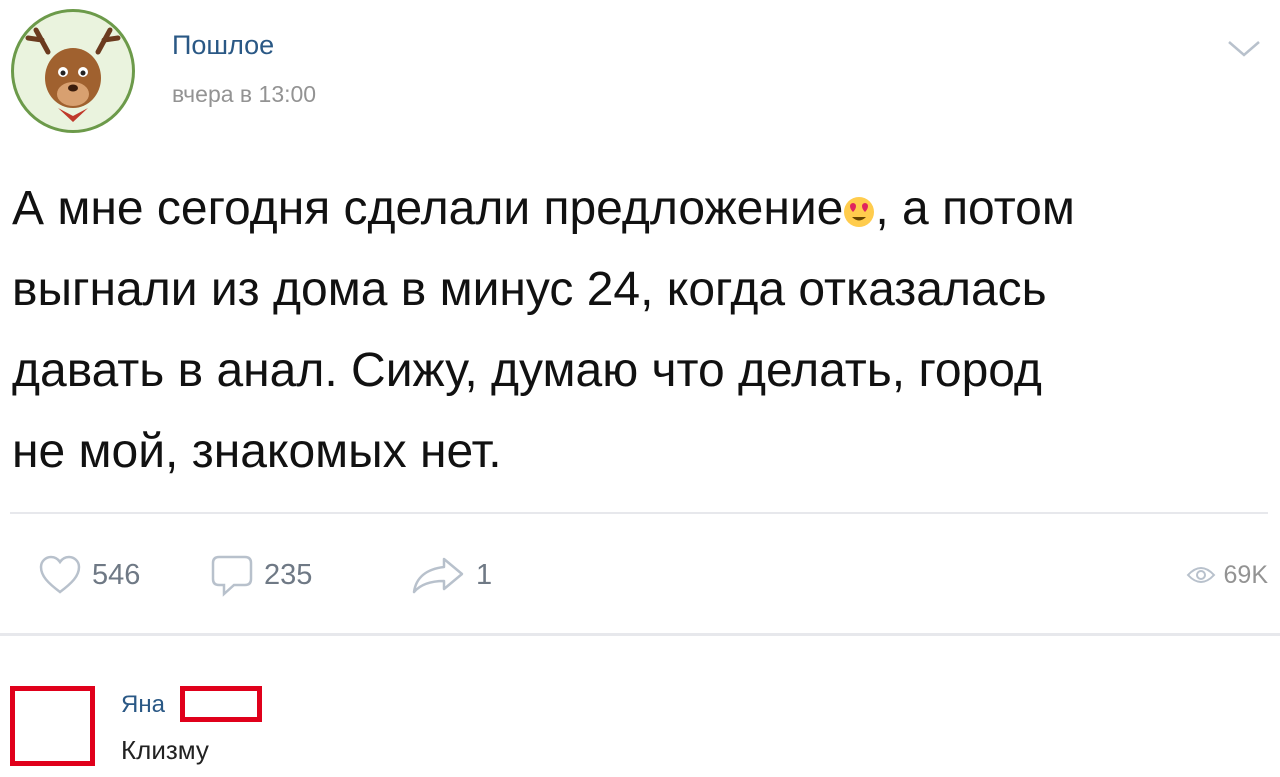 This screenshot has height=777, width=1280. I want to click on views-count: 69K, so click(1245, 574).